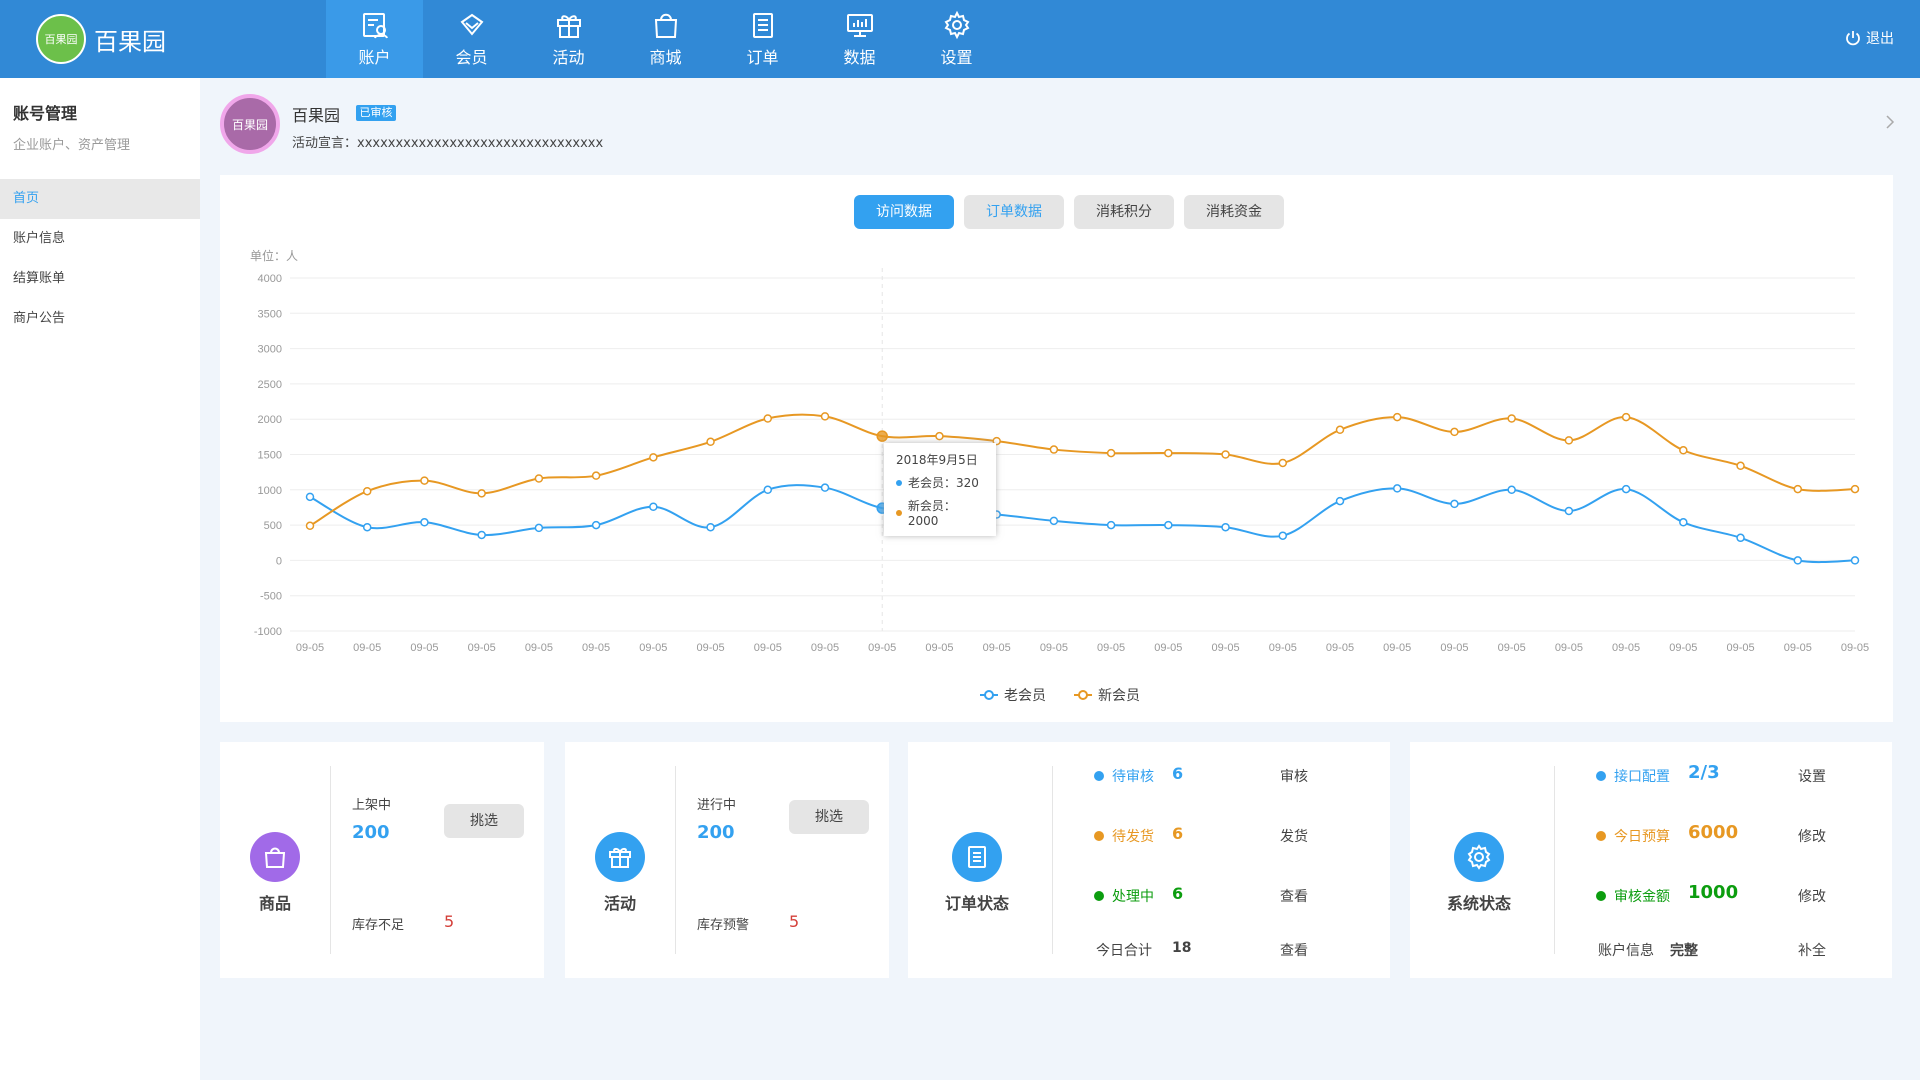 The width and height of the screenshot is (1920, 1080). What do you see at coordinates (1124, 836) in the screenshot?
I see `status-row-pending-ship: 待发货` at bounding box center [1124, 836].